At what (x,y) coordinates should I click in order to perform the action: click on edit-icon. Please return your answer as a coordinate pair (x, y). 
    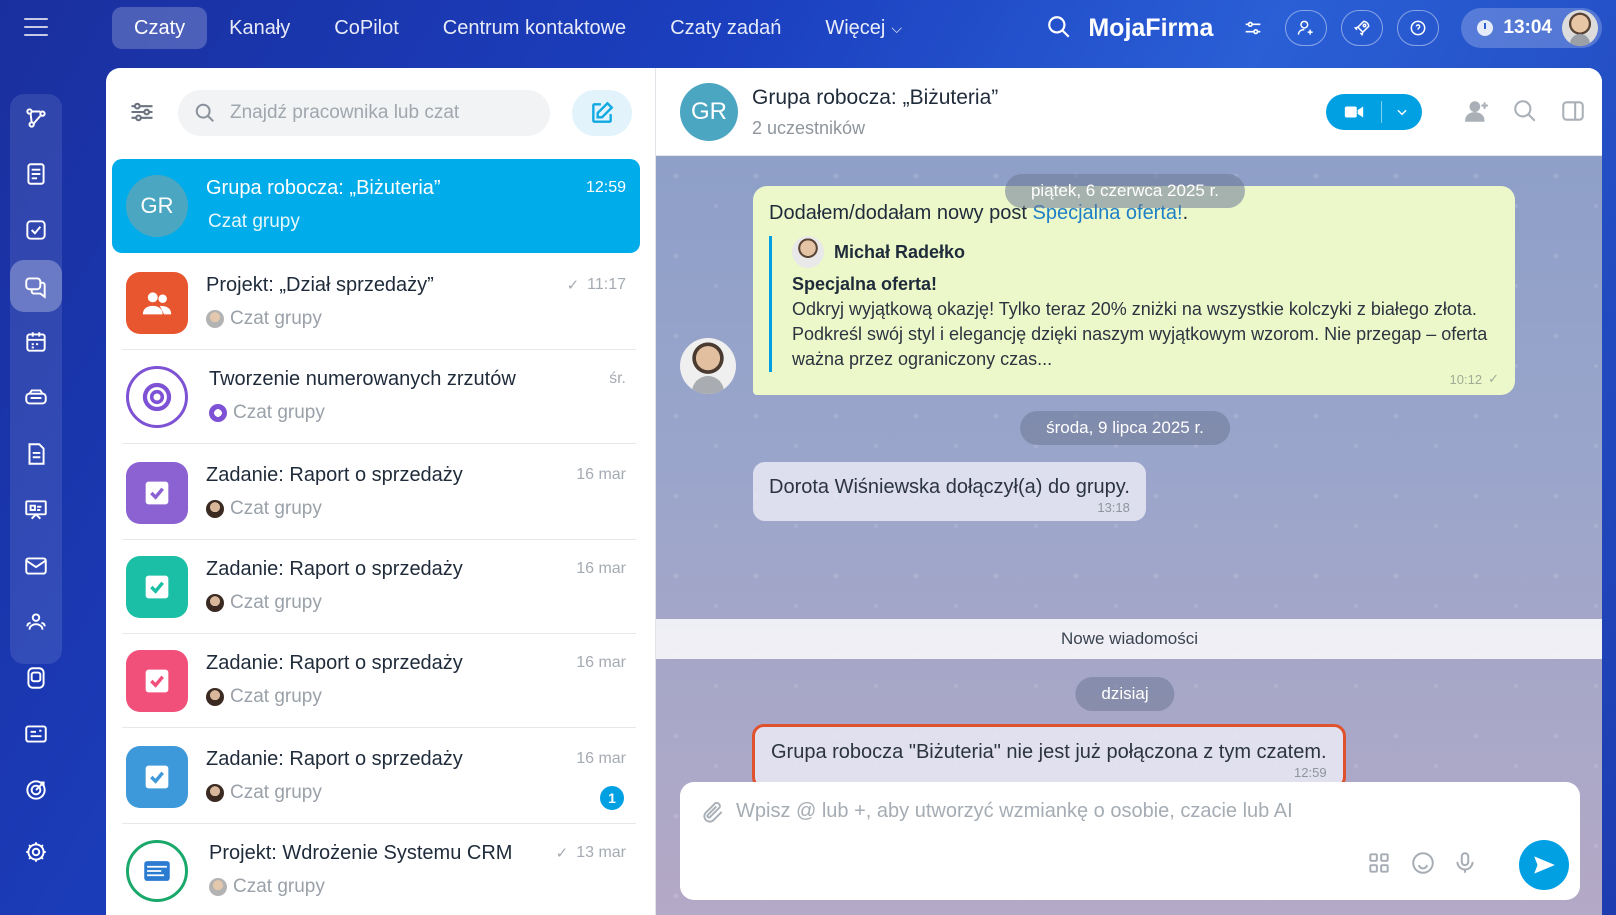
    Looking at the image, I should click on (603, 112).